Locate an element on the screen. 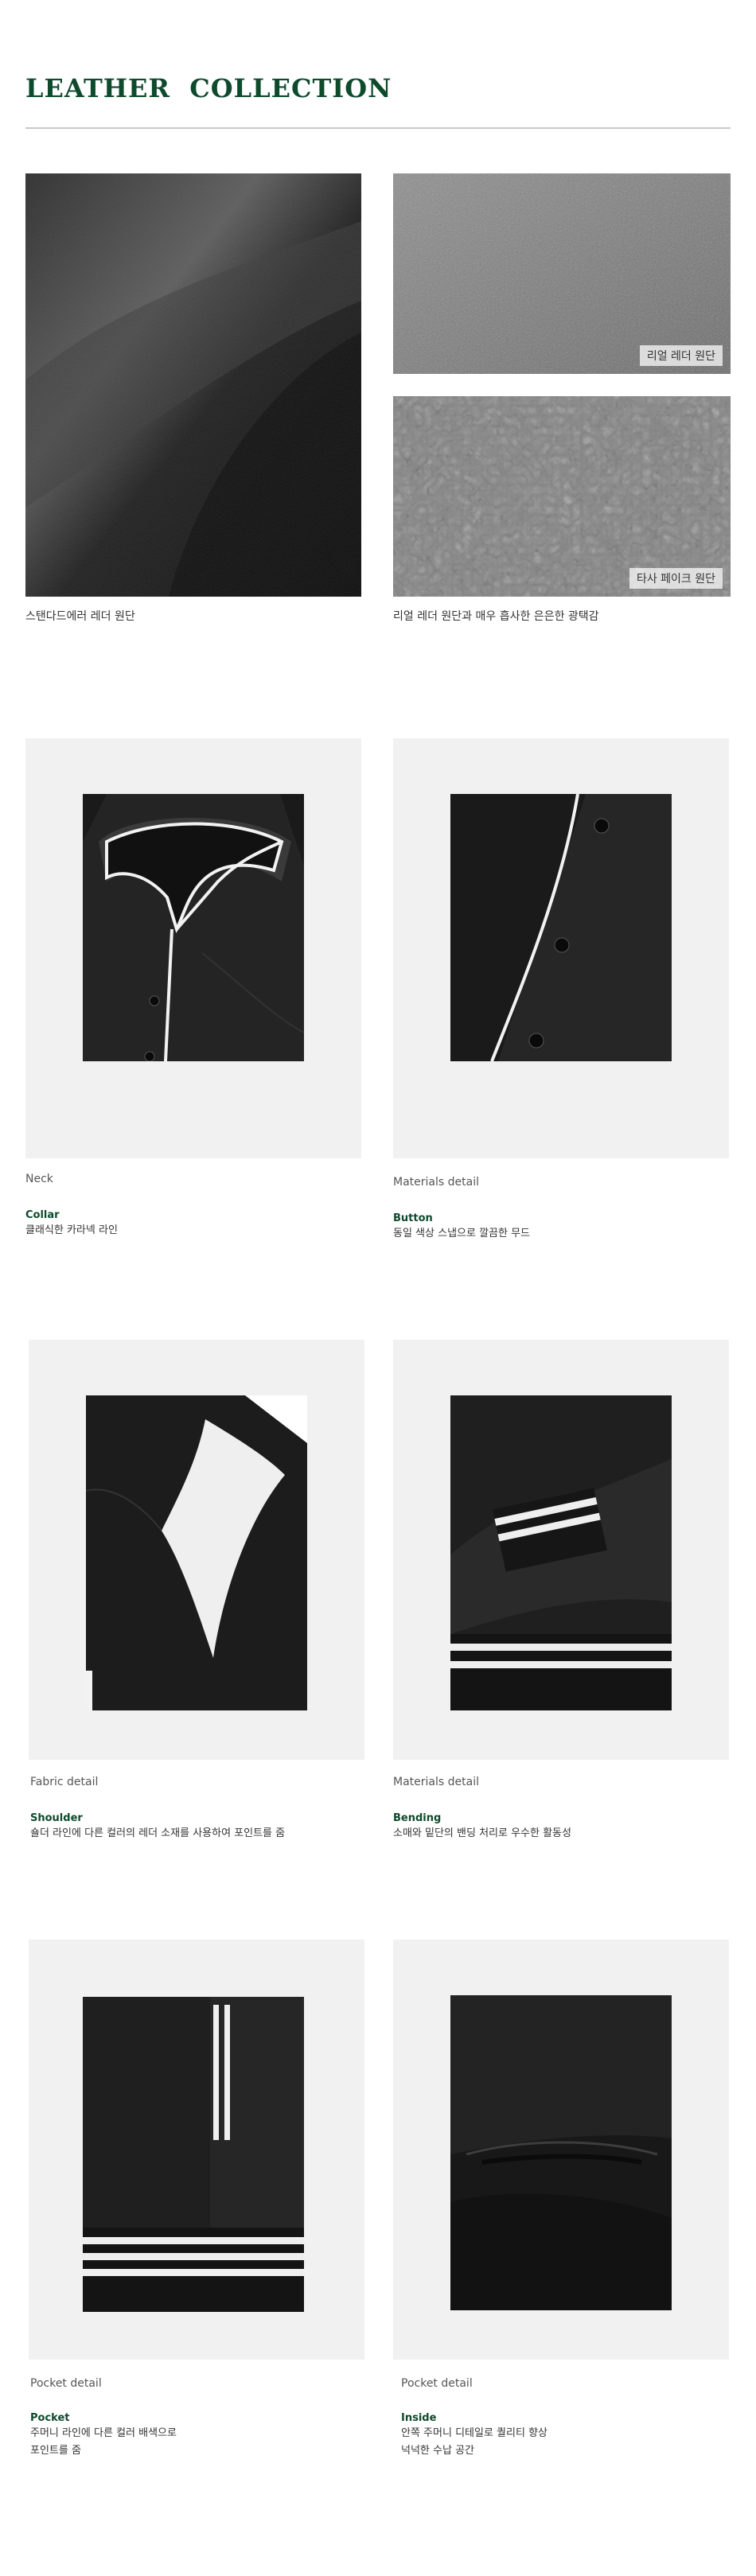  pocket-photo is located at coordinates (193, 2155).